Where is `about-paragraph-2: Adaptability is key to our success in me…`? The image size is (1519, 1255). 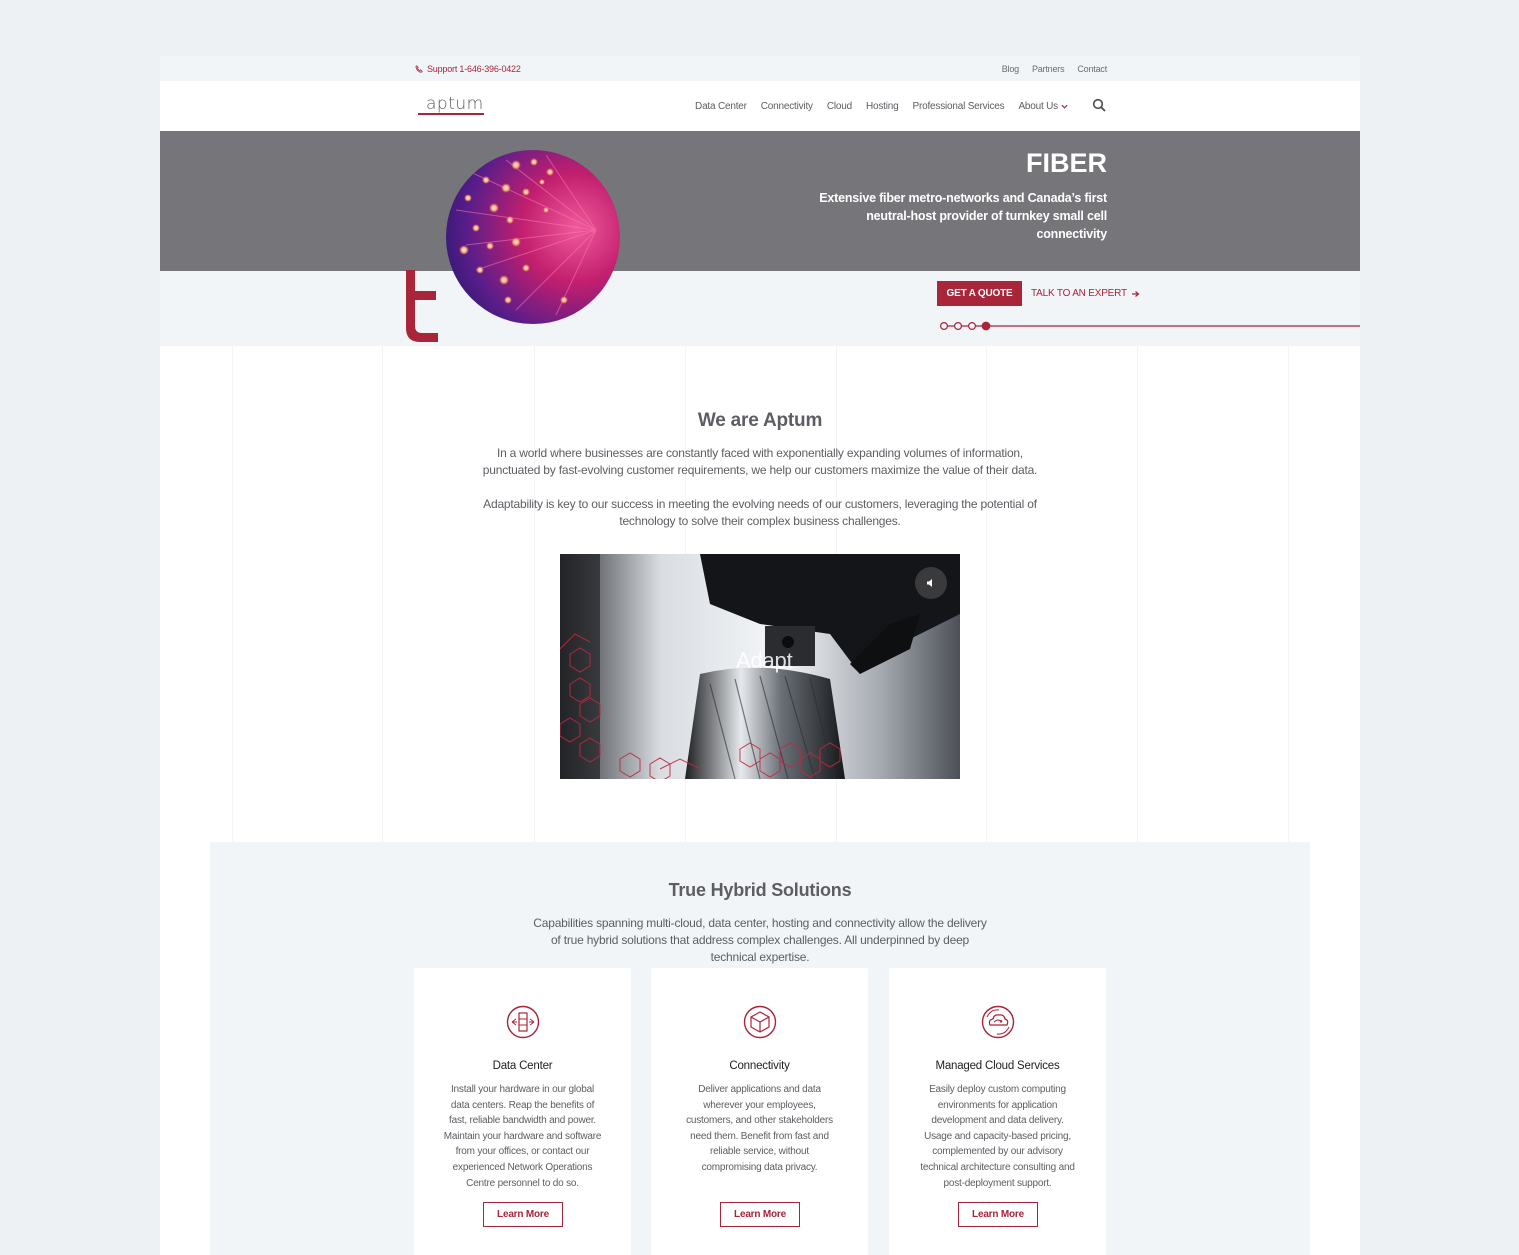 about-paragraph-2: Adaptability is key to our success in me… is located at coordinates (760, 512).